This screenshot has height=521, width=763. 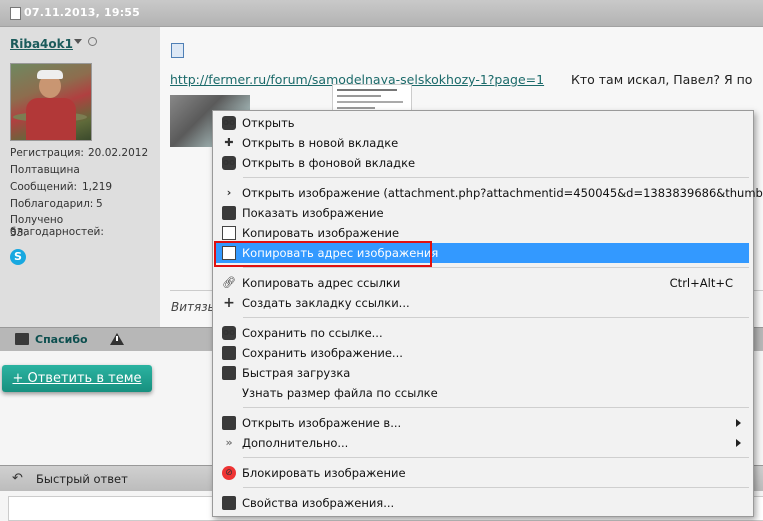 I want to click on stat-registration: Регистрация: 20.02.2012, so click(x=79, y=153).